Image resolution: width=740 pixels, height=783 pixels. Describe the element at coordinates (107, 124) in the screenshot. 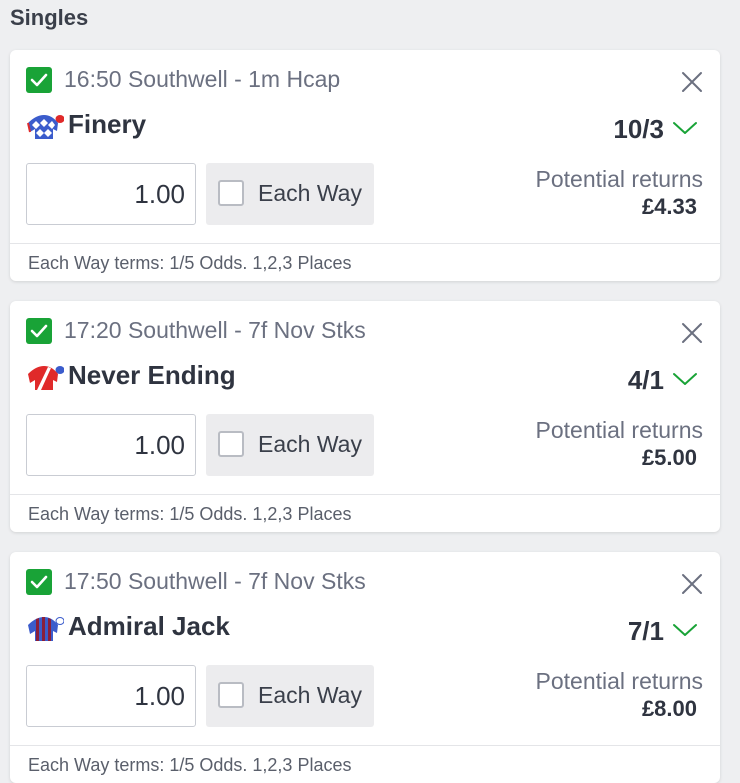

I see `runner-name: Finery` at that location.